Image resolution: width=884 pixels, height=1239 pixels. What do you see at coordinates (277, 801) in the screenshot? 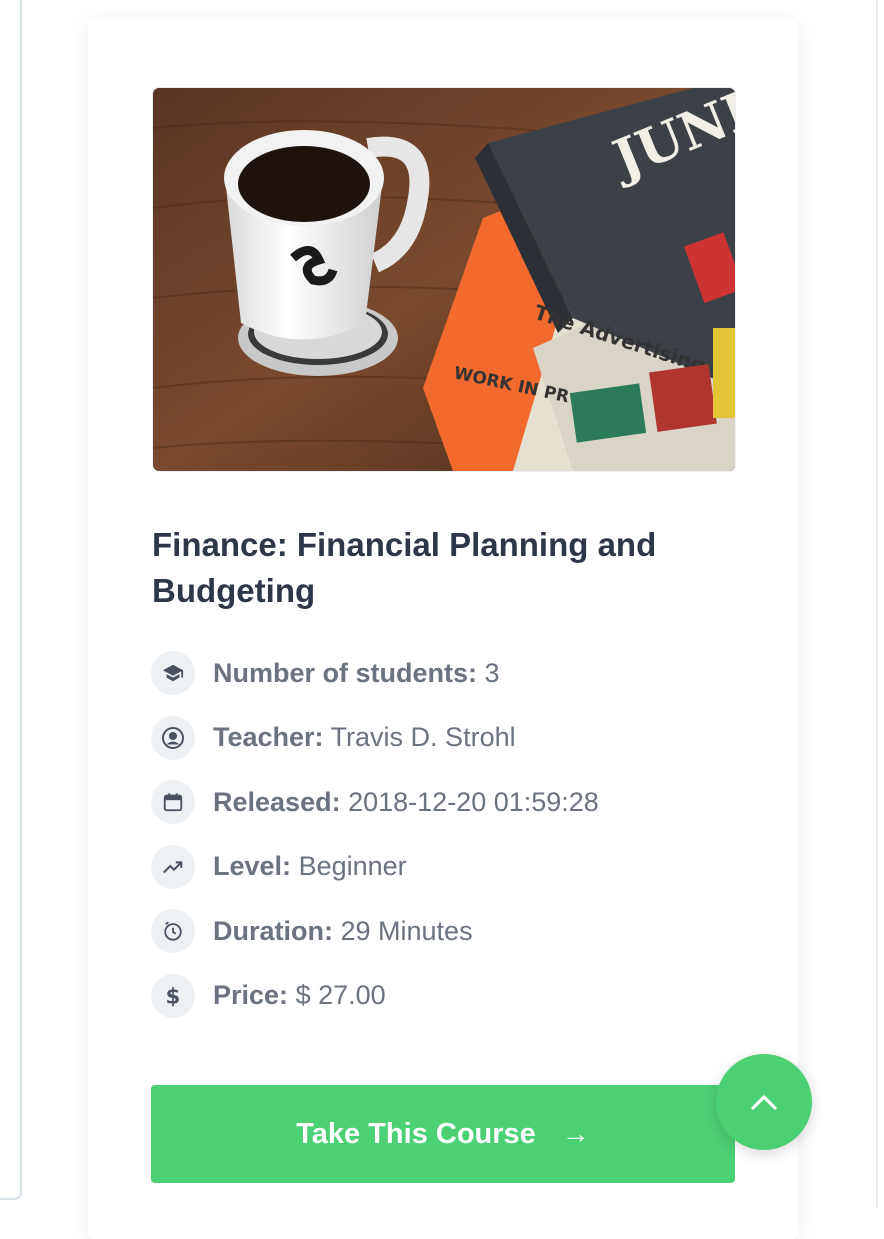
I see `meta-released-label: Released:` at bounding box center [277, 801].